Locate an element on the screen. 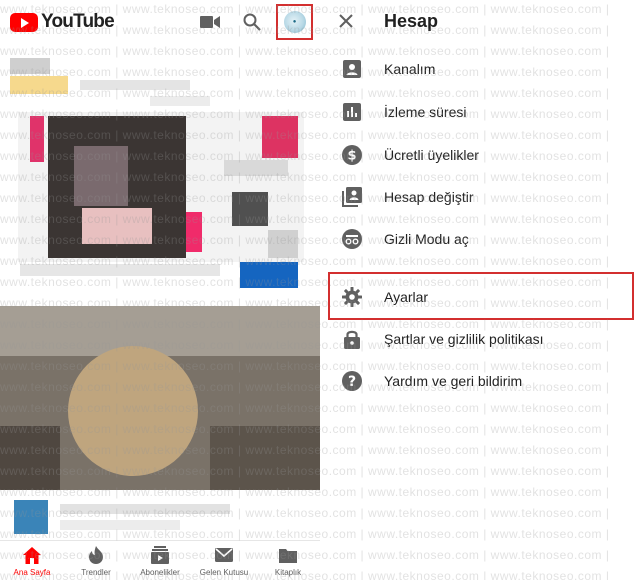 This screenshot has height=580, width=640. nav-subscriptions: Abonelikler is located at coordinates (160, 560).